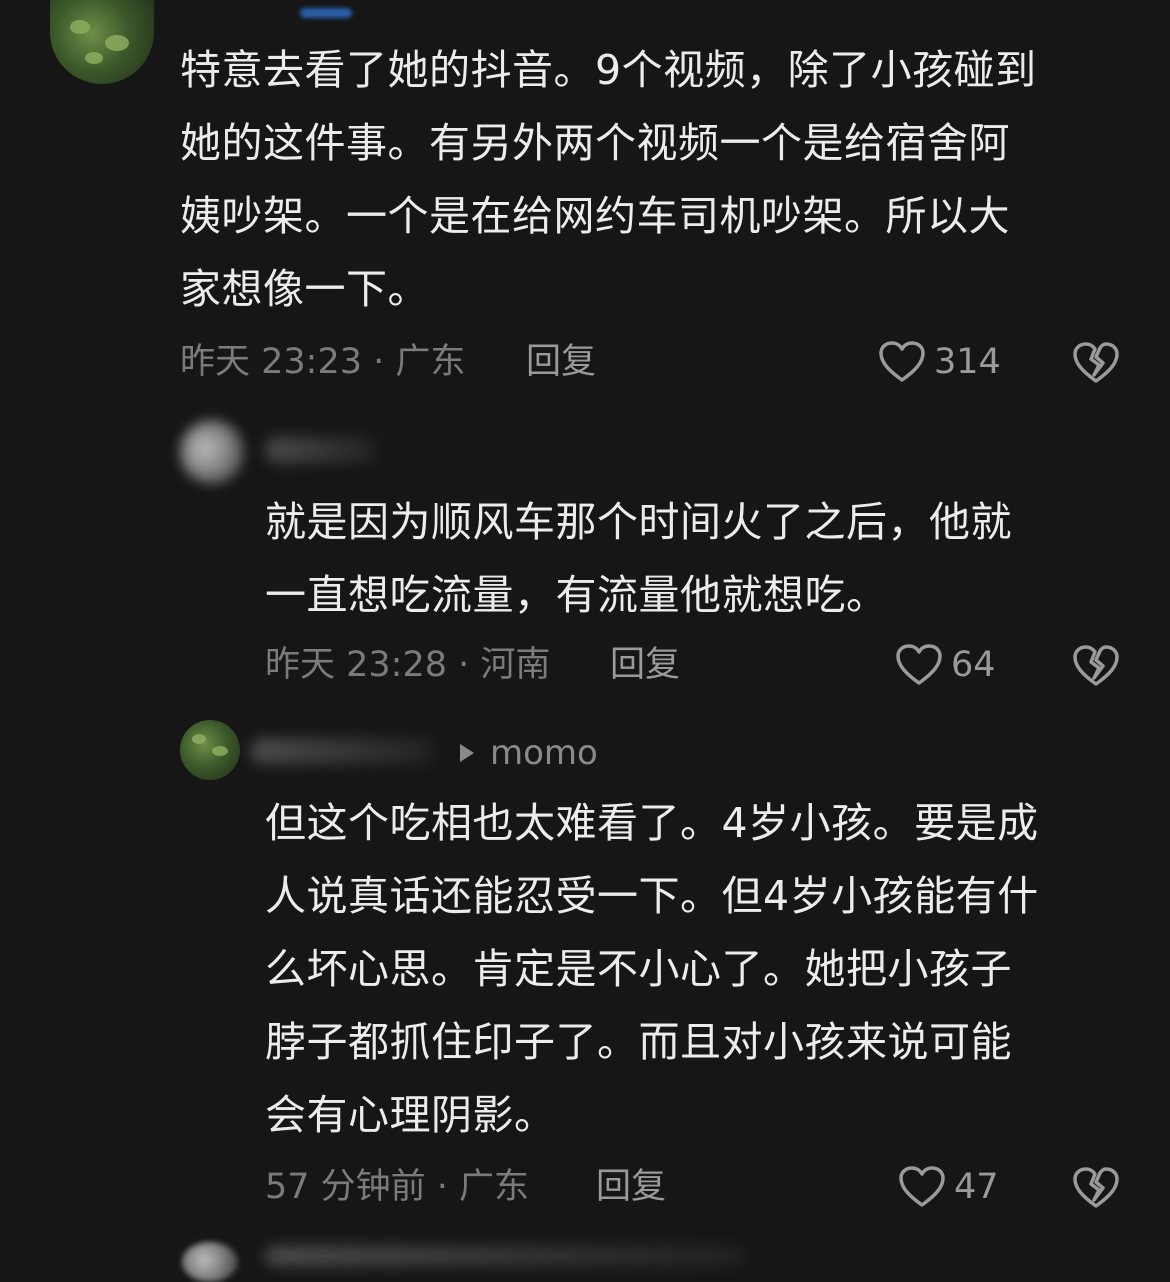  What do you see at coordinates (638, 558) in the screenshot?
I see `comment-text: 就是因为顺风车那个时间火了之后，他就 一直想吃流量，有流量他就想吃。` at bounding box center [638, 558].